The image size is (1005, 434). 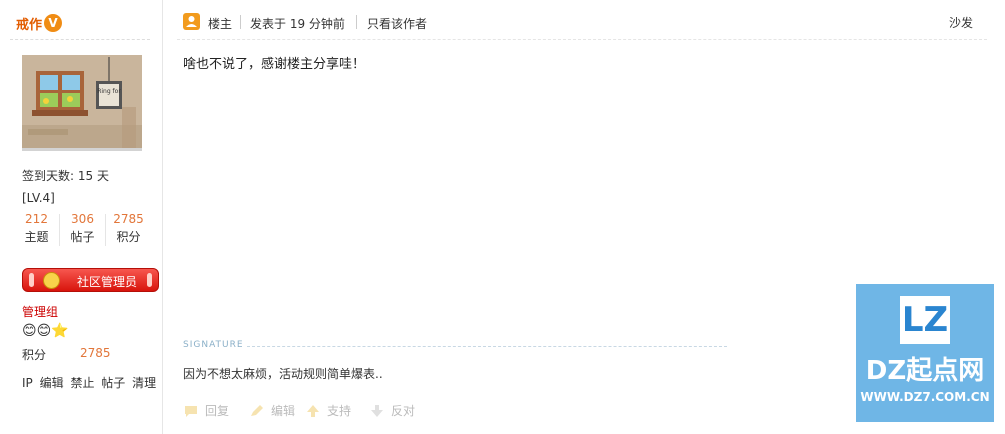 What do you see at coordinates (220, 24) in the screenshot?
I see `owner-label: 楼主` at bounding box center [220, 24].